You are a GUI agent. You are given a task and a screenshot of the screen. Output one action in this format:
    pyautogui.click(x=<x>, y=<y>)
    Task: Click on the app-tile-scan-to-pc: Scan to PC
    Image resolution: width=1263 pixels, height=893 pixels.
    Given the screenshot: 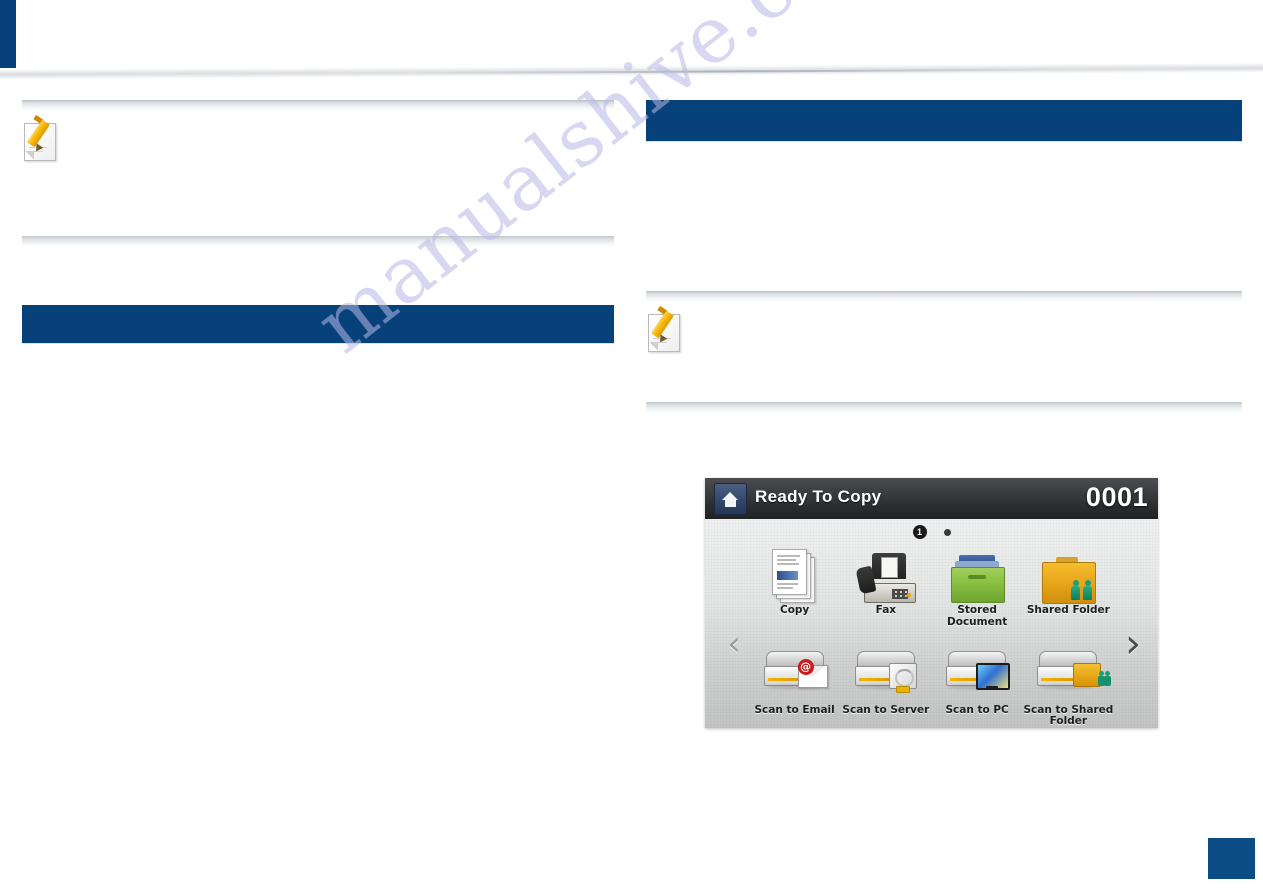 What is the action you would take?
    pyautogui.click(x=977, y=685)
    